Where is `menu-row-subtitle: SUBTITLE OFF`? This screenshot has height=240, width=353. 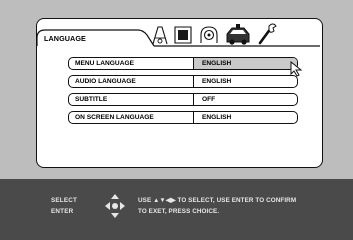 menu-row-subtitle: SUBTITLE OFF is located at coordinates (183, 99).